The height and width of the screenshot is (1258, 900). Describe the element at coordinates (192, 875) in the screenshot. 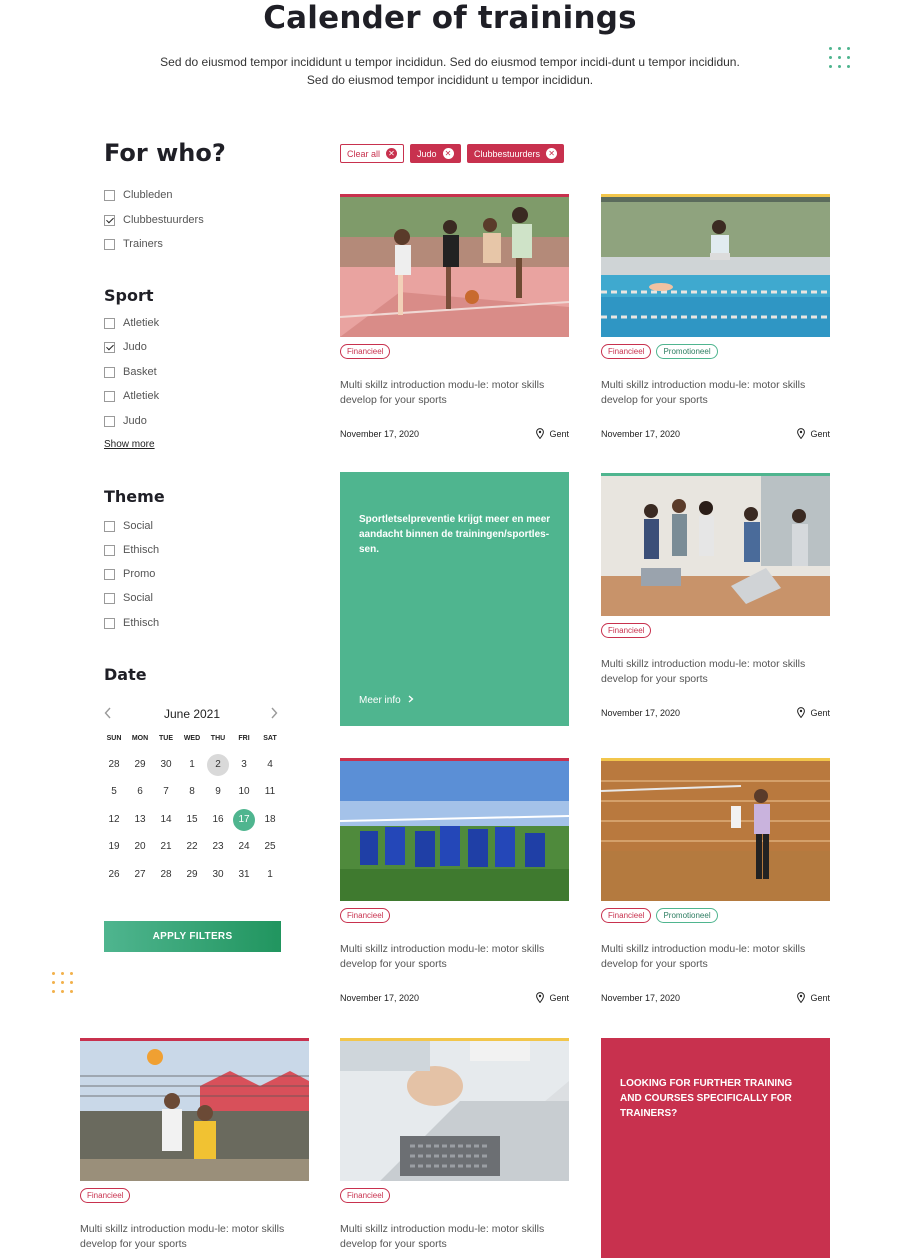

I see `calendar-day: 29` at that location.